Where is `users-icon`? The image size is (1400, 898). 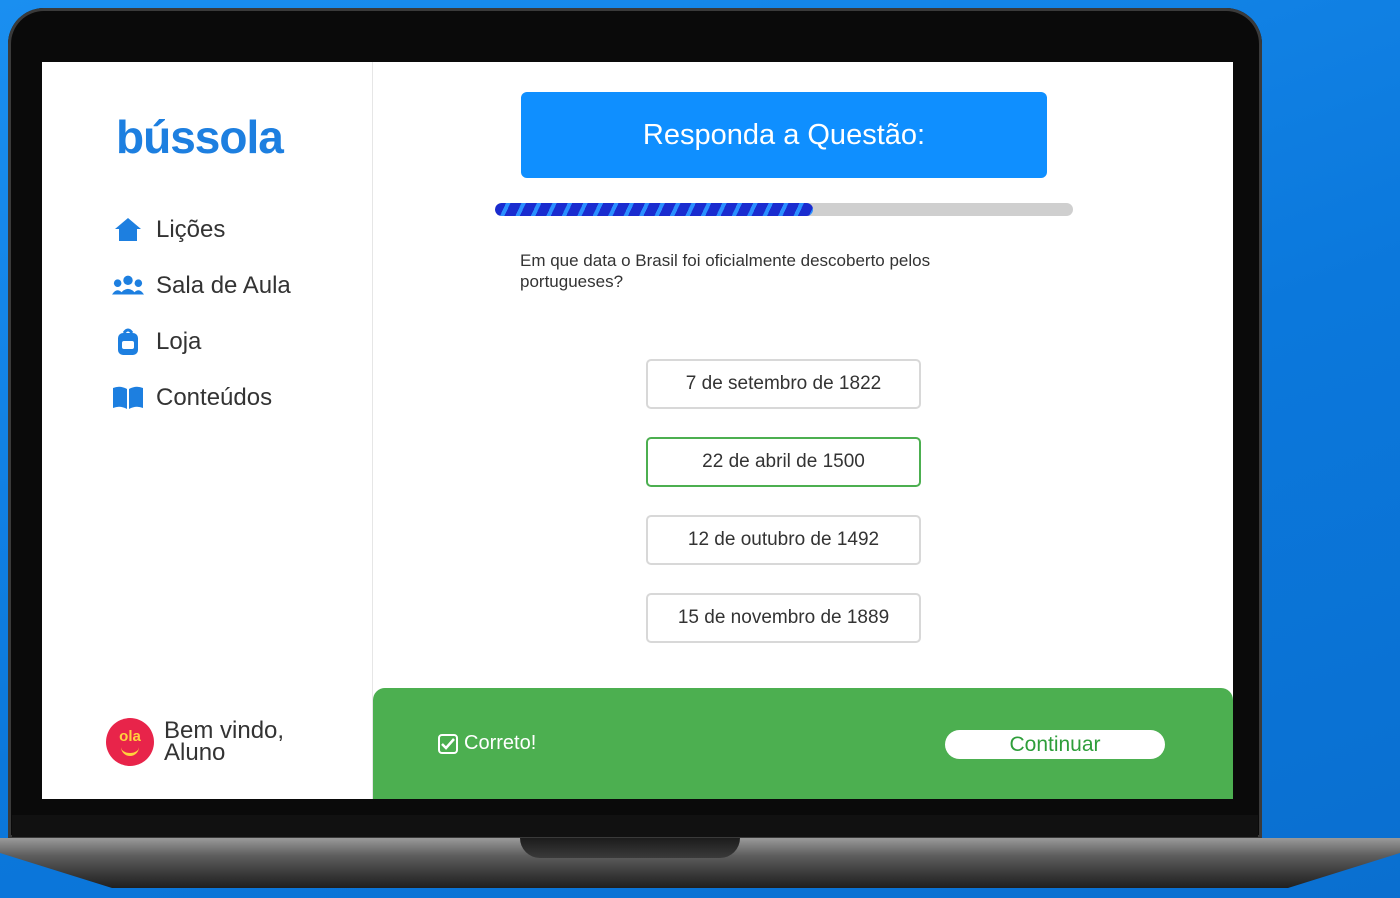
users-icon is located at coordinates (128, 286).